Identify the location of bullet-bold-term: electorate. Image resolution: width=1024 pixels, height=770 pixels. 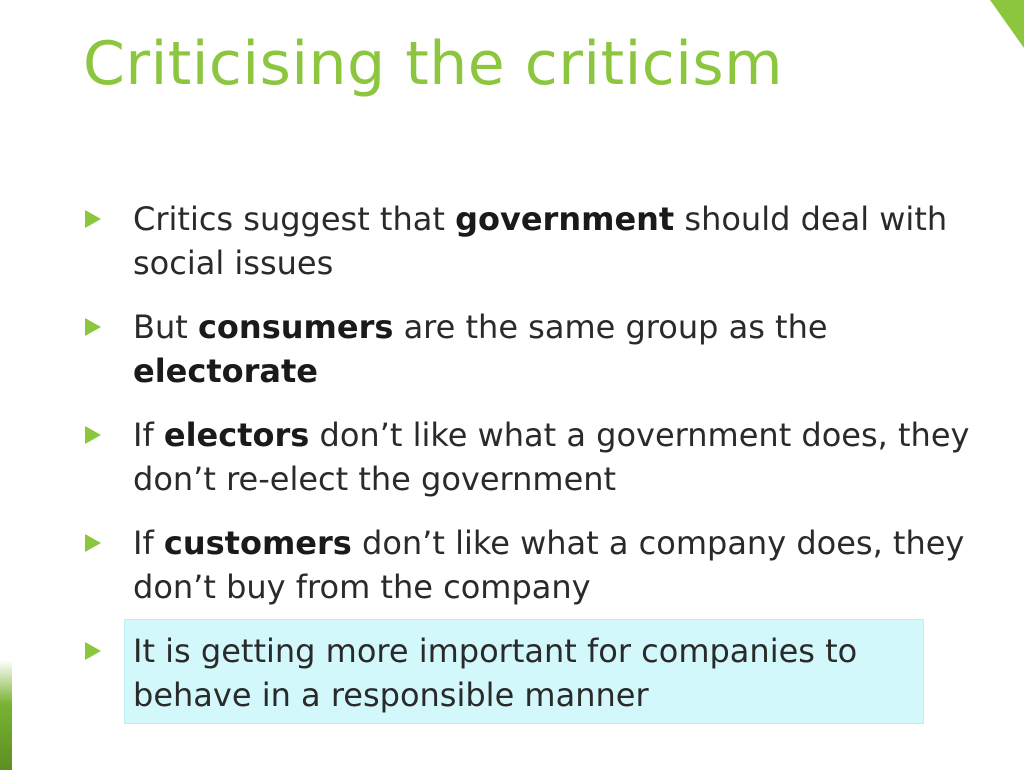
(225, 371).